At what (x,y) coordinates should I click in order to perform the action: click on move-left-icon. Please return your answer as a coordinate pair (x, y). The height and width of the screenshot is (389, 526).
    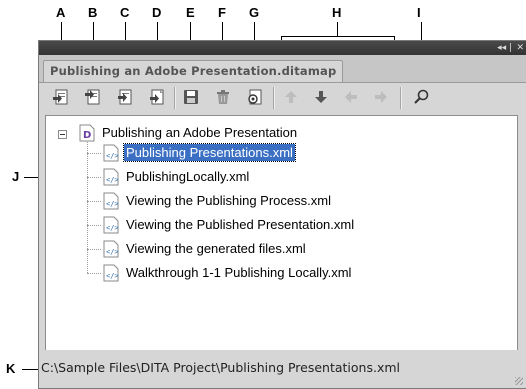
    Looking at the image, I should click on (351, 97).